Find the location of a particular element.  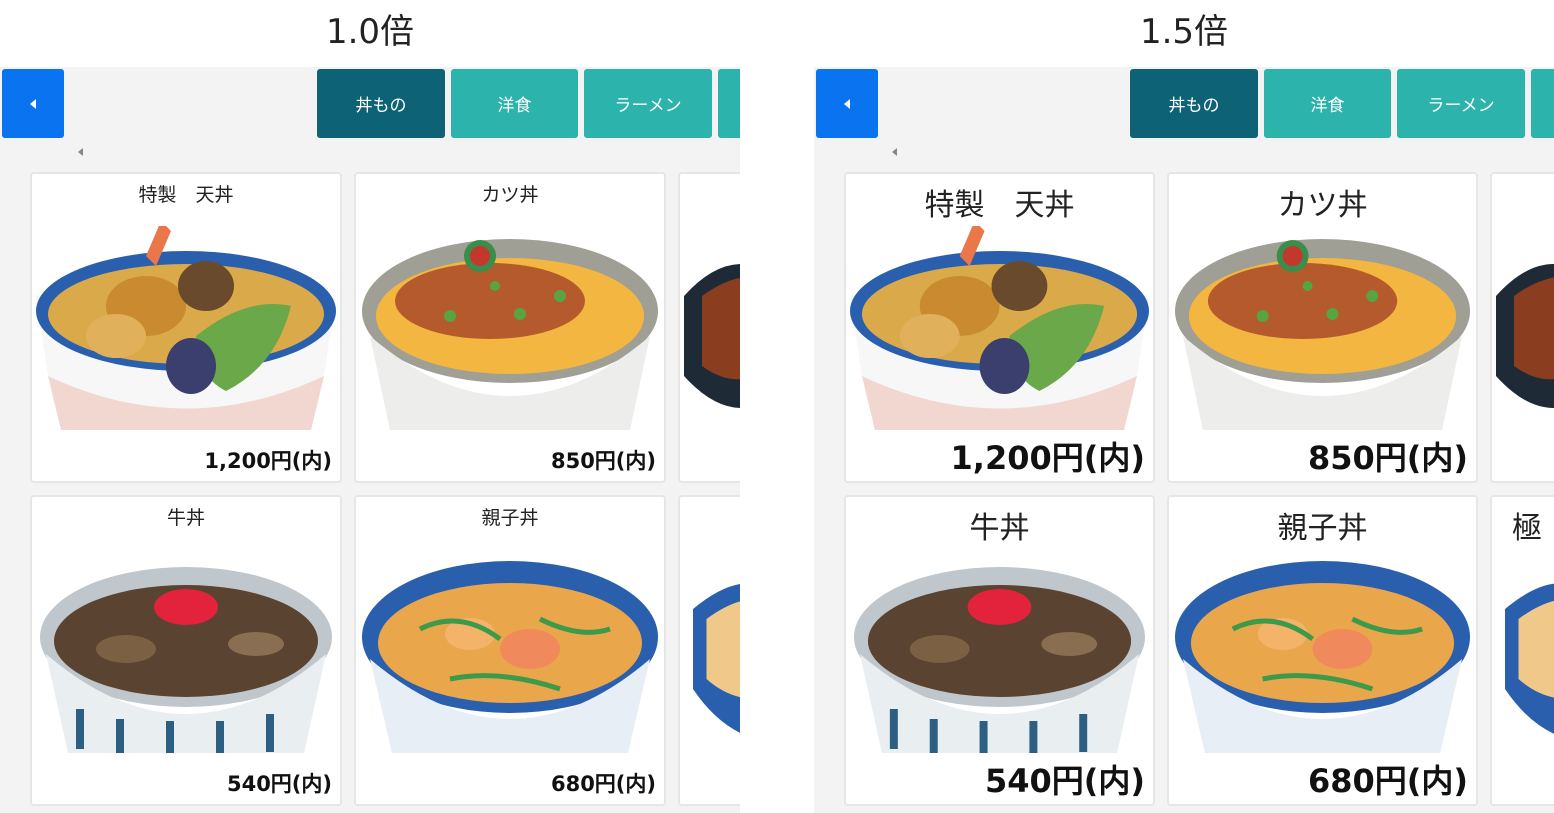

menu-card-partial: 極 is located at coordinates (1523, 650).